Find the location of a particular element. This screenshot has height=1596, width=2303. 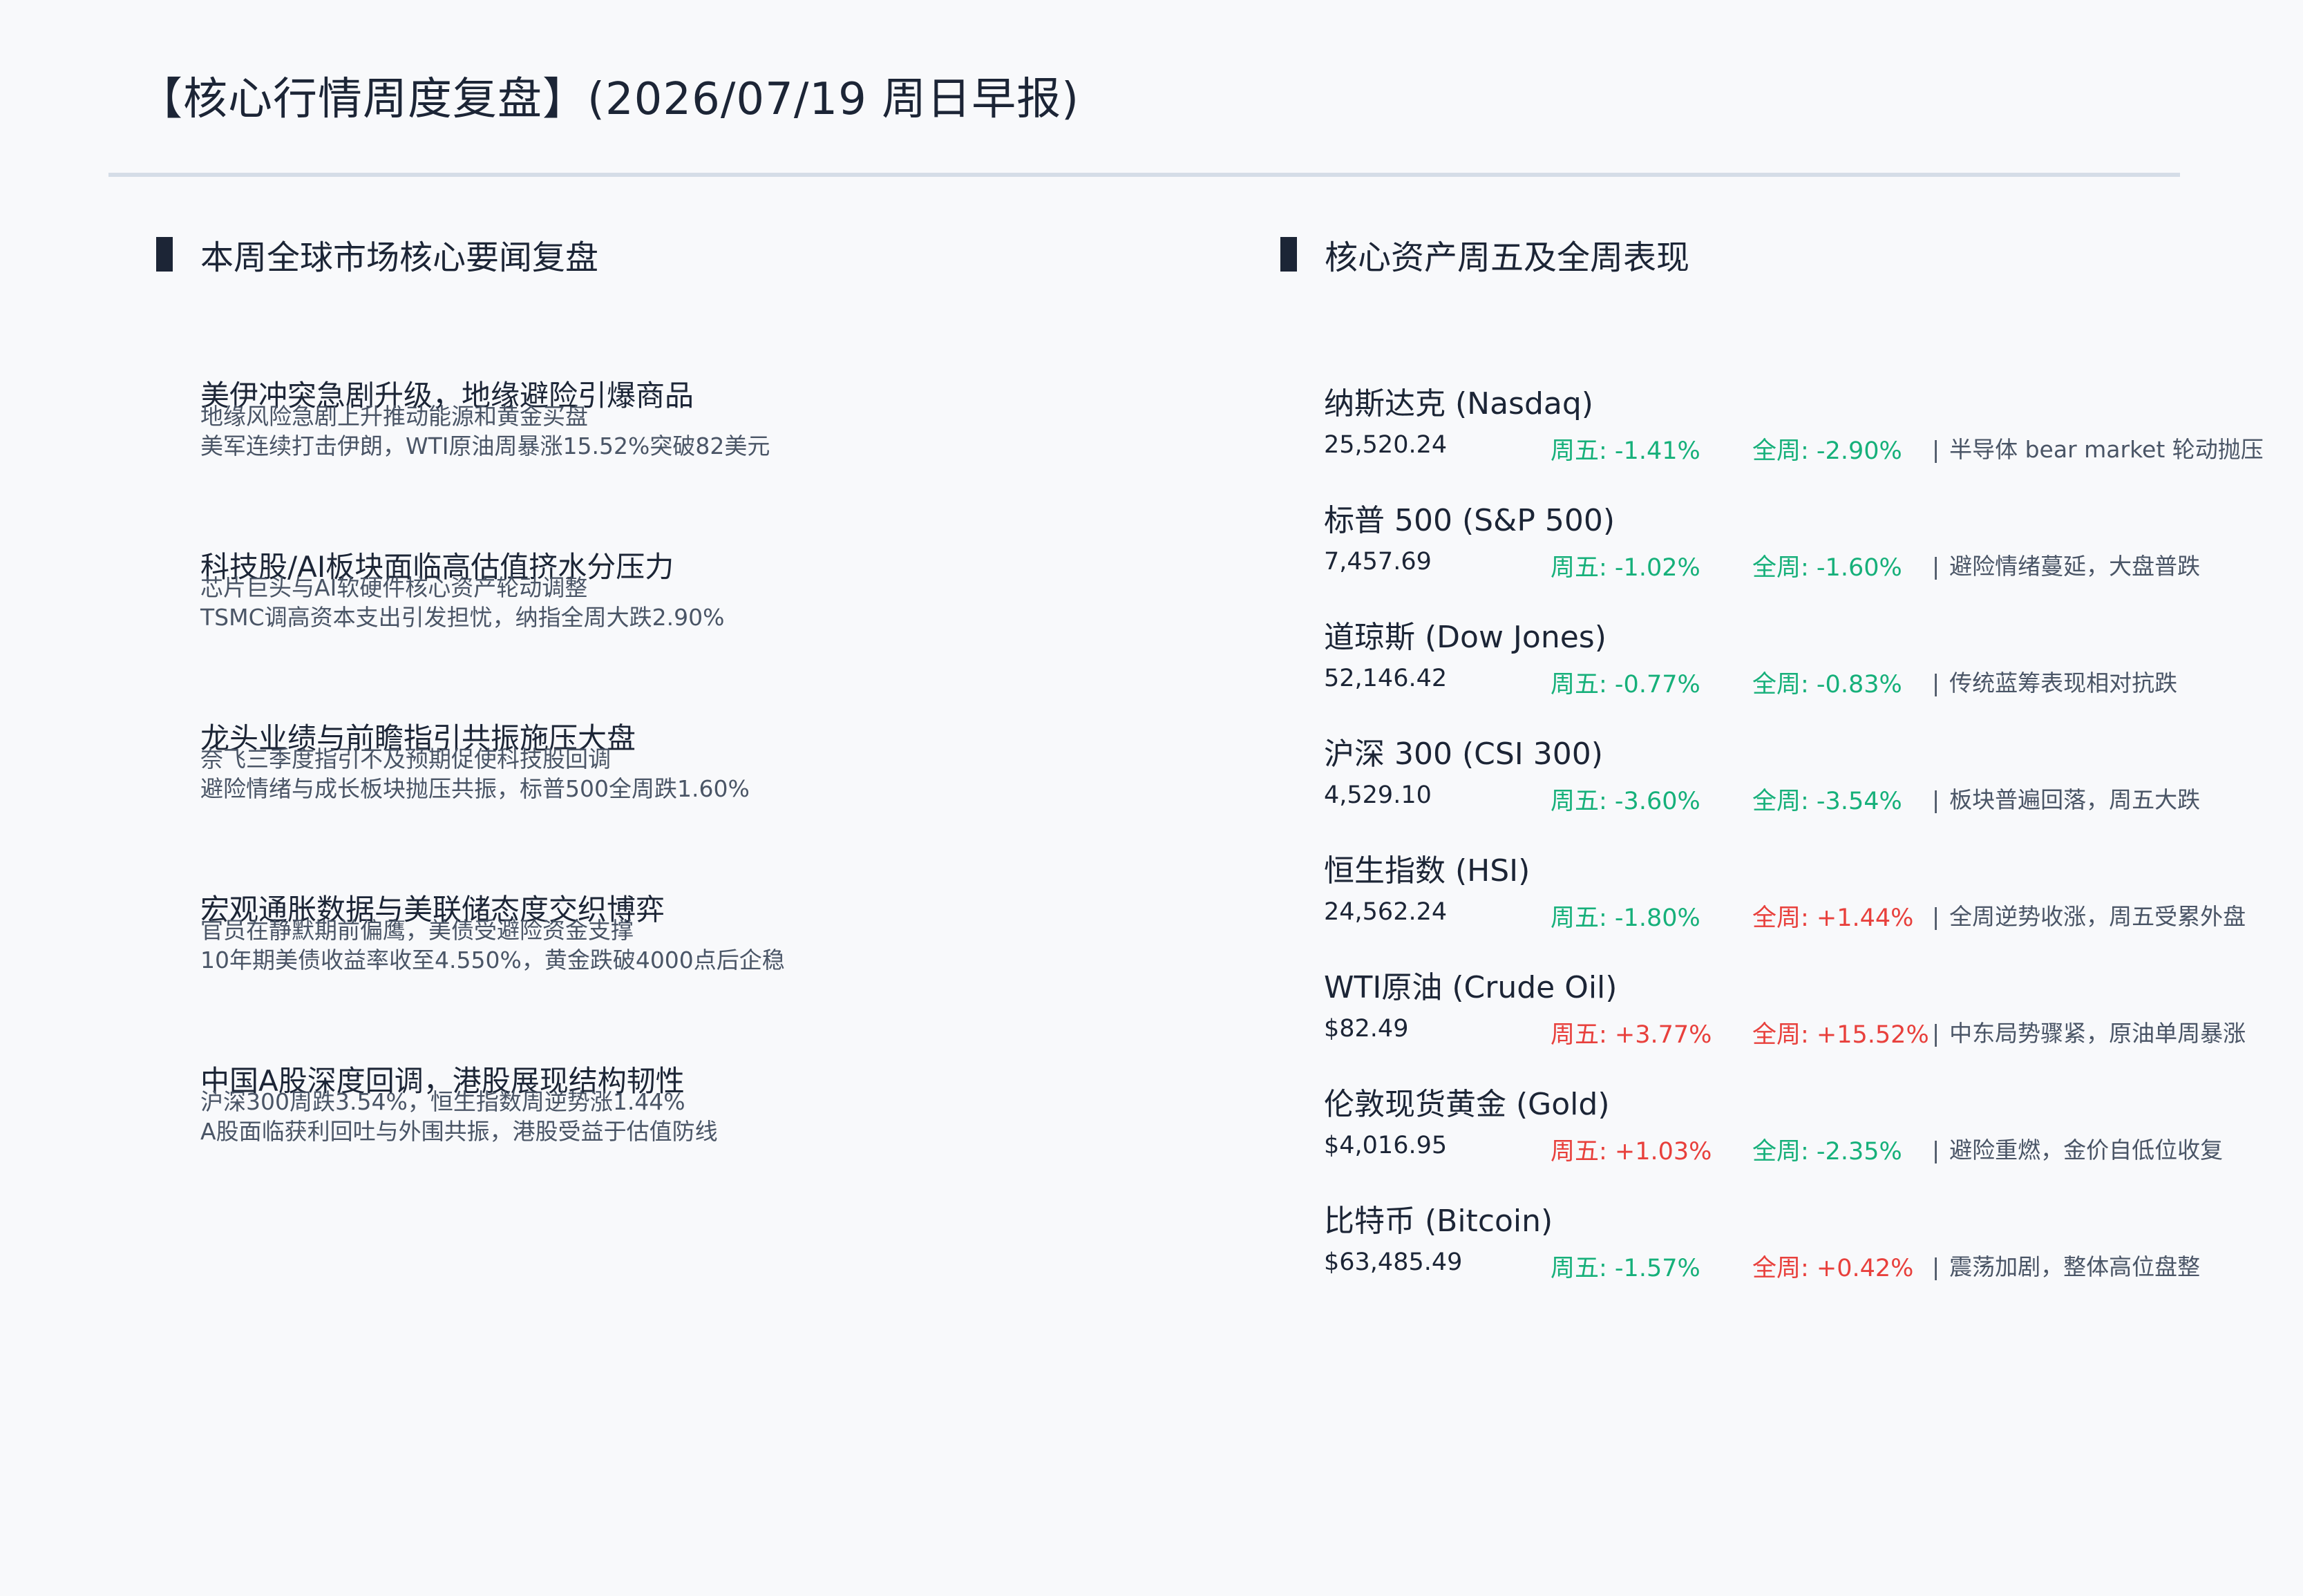

asset-note: | 震荡加剧，整体高位盘整 is located at coordinates (2066, 1265).